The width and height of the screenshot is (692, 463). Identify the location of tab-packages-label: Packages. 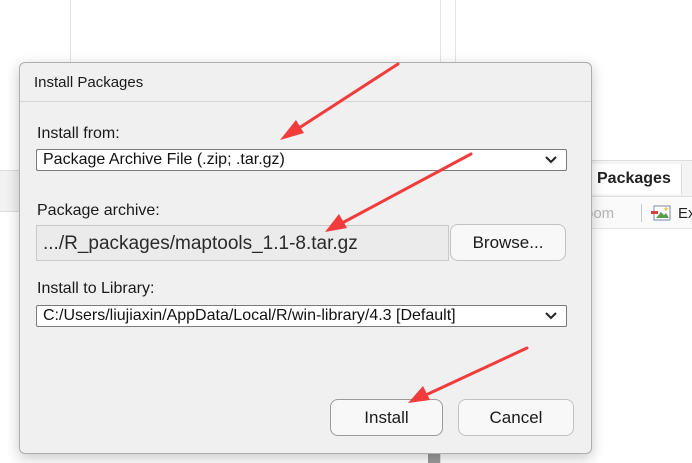
(634, 178).